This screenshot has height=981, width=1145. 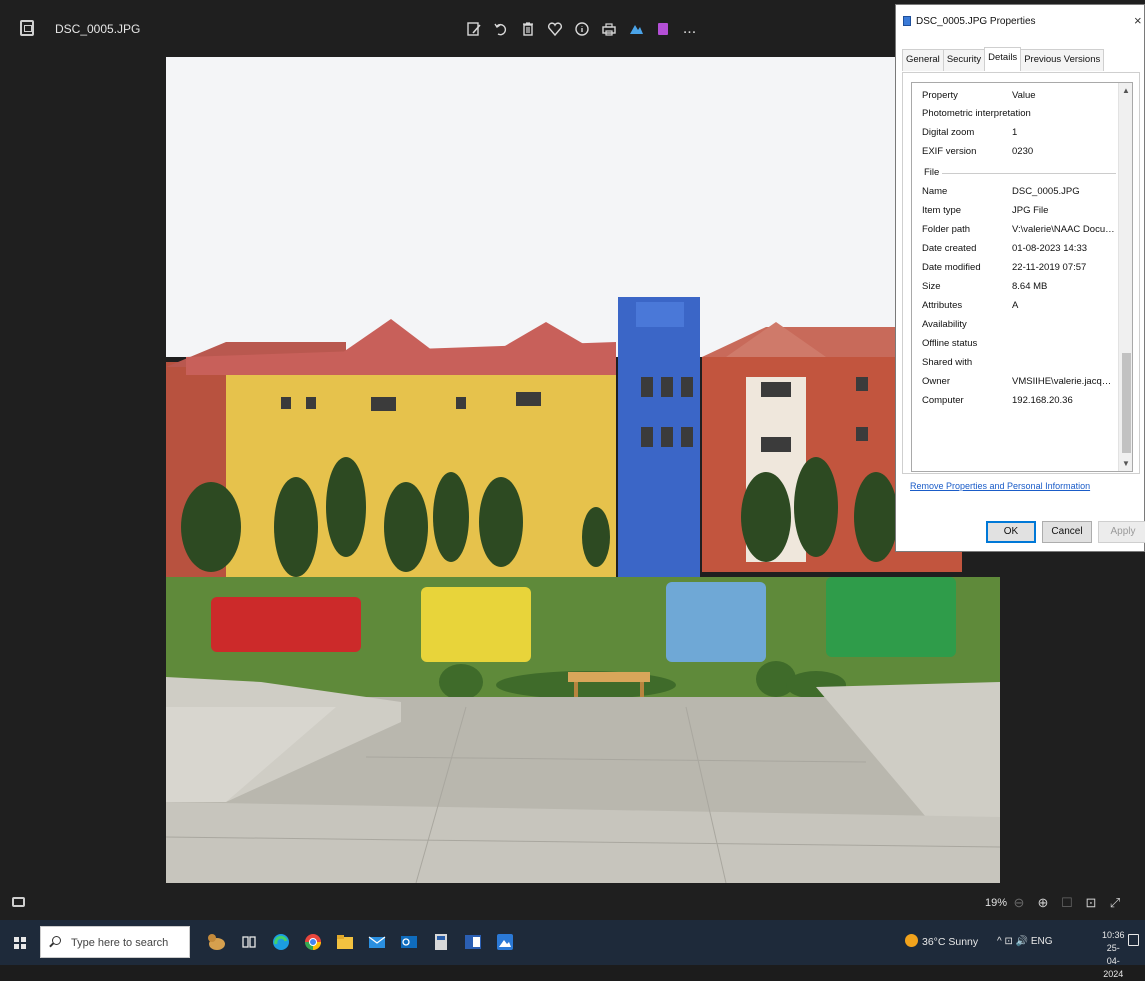 What do you see at coordinates (950, 942) in the screenshot?
I see `weather-text: 36°C Sunny` at bounding box center [950, 942].